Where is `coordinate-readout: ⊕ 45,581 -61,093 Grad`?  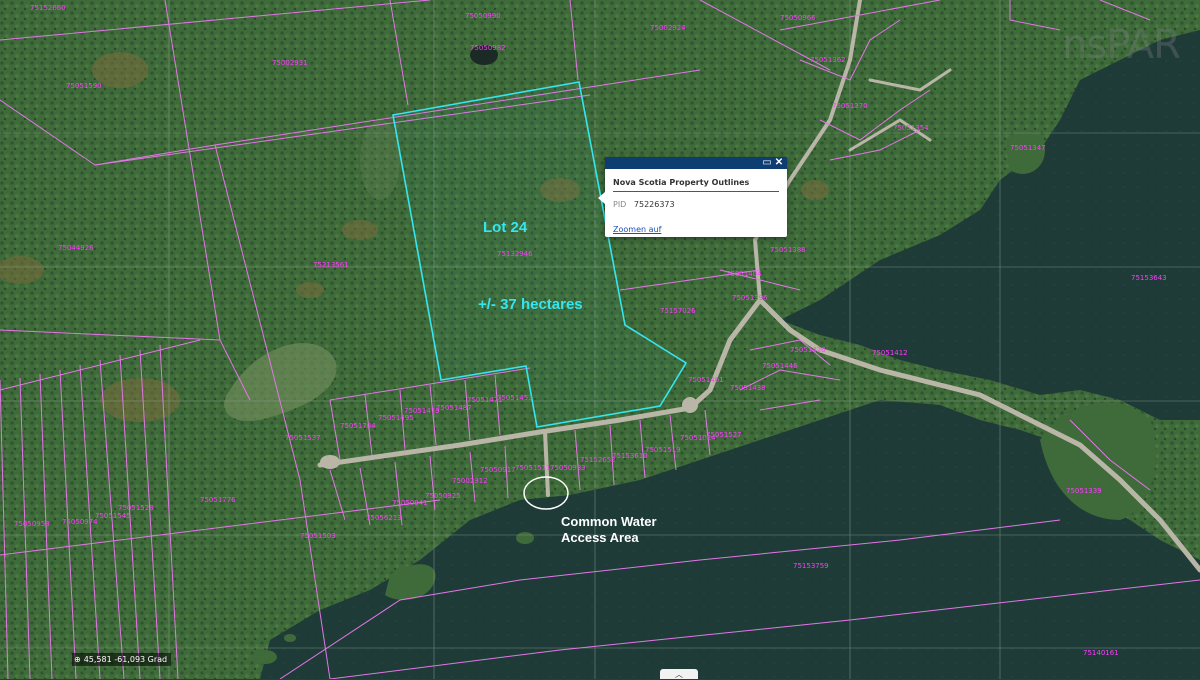
coordinate-readout: ⊕ 45,581 -61,093 Grad is located at coordinates (122, 659).